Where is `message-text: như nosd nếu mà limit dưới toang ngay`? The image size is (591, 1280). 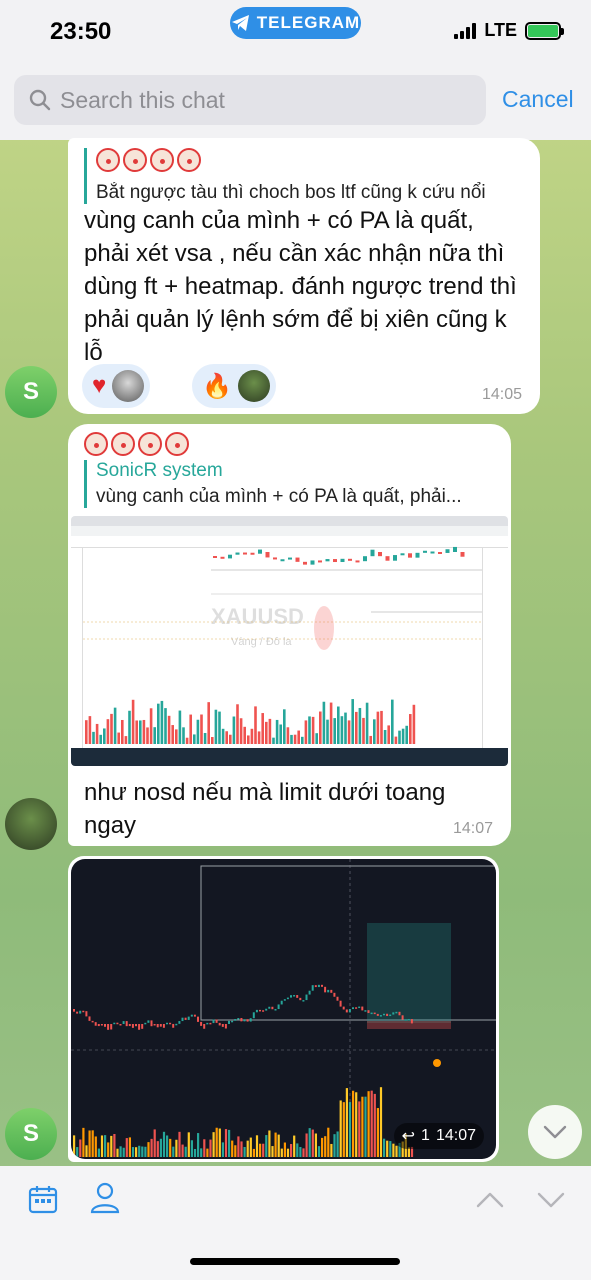
message-text: như nosd nếu mà limit dưới toang ngay is located at coordinates (265, 809).